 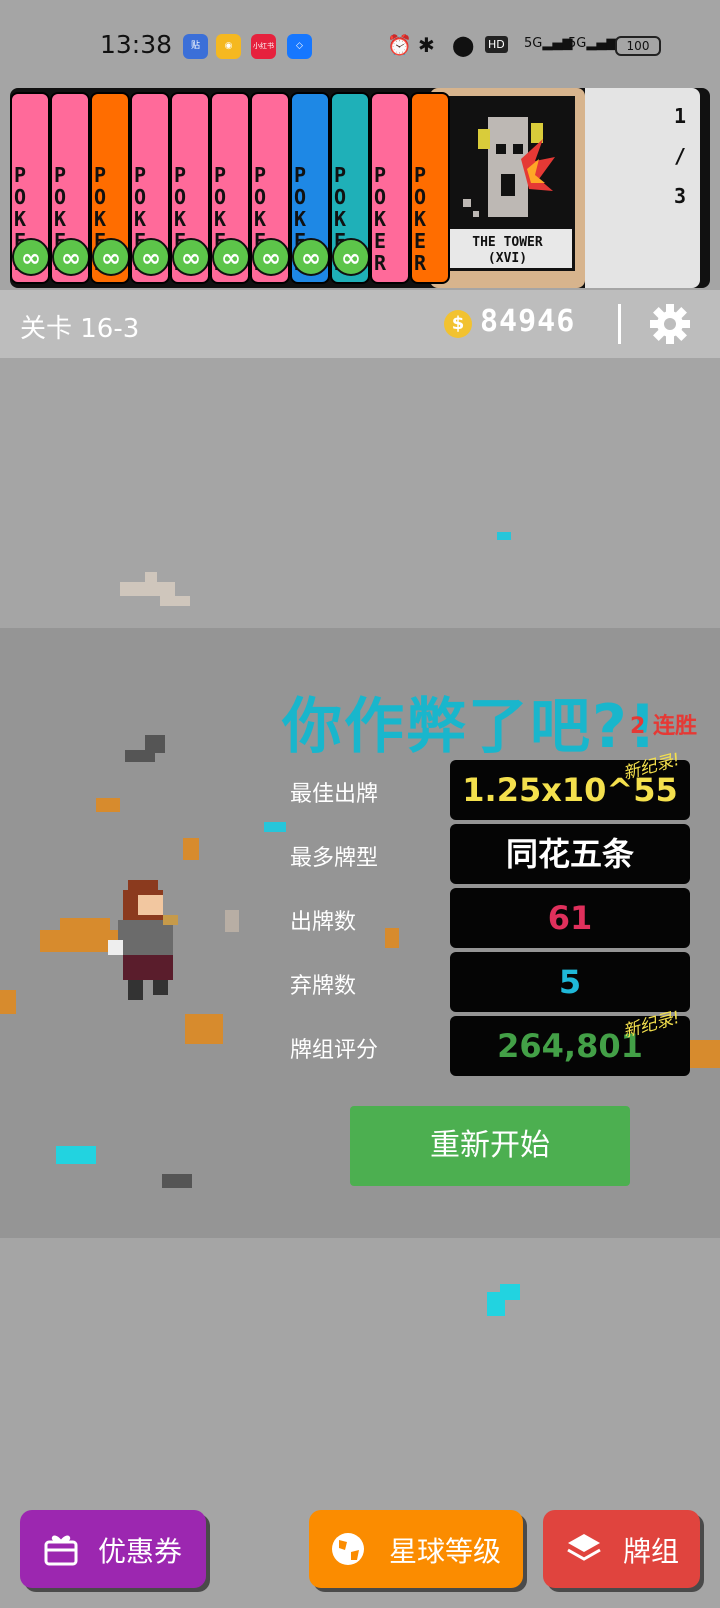 What do you see at coordinates (663, 726) in the screenshot?
I see `win-streak: 2 连胜` at bounding box center [663, 726].